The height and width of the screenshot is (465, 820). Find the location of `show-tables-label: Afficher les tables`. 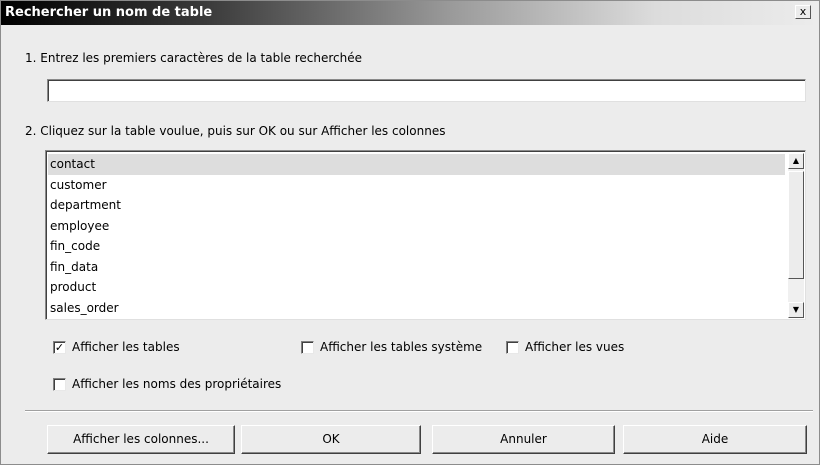

show-tables-label: Afficher les tables is located at coordinates (126, 347).